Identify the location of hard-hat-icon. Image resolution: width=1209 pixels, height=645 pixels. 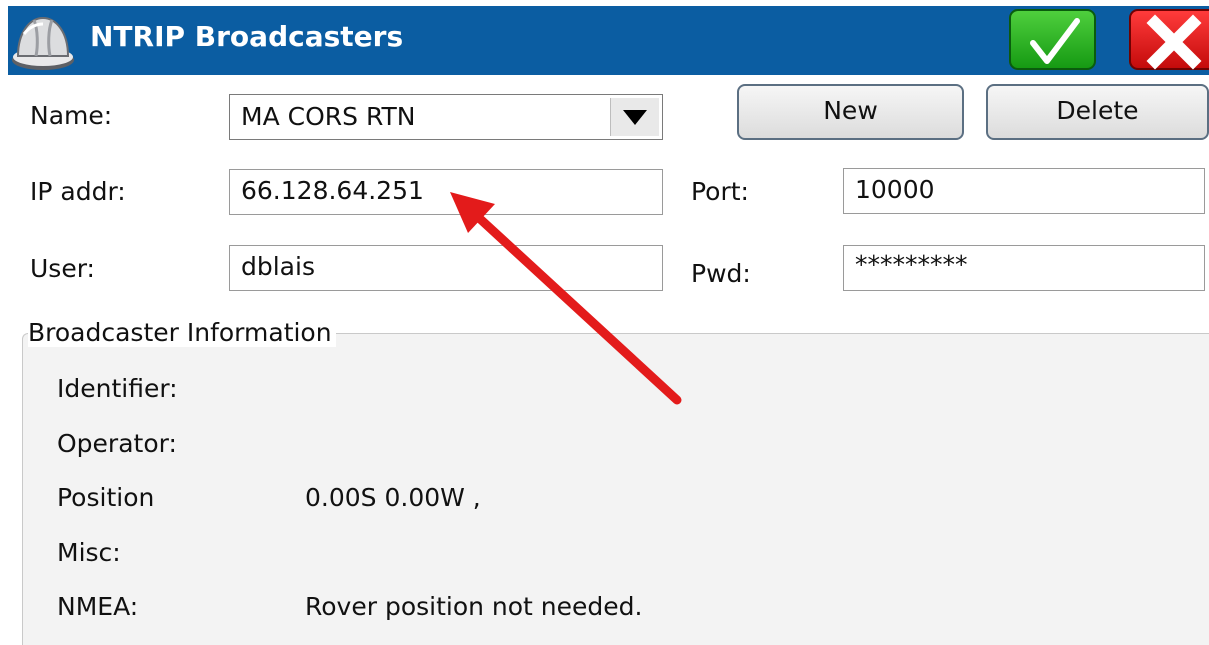
(43, 42).